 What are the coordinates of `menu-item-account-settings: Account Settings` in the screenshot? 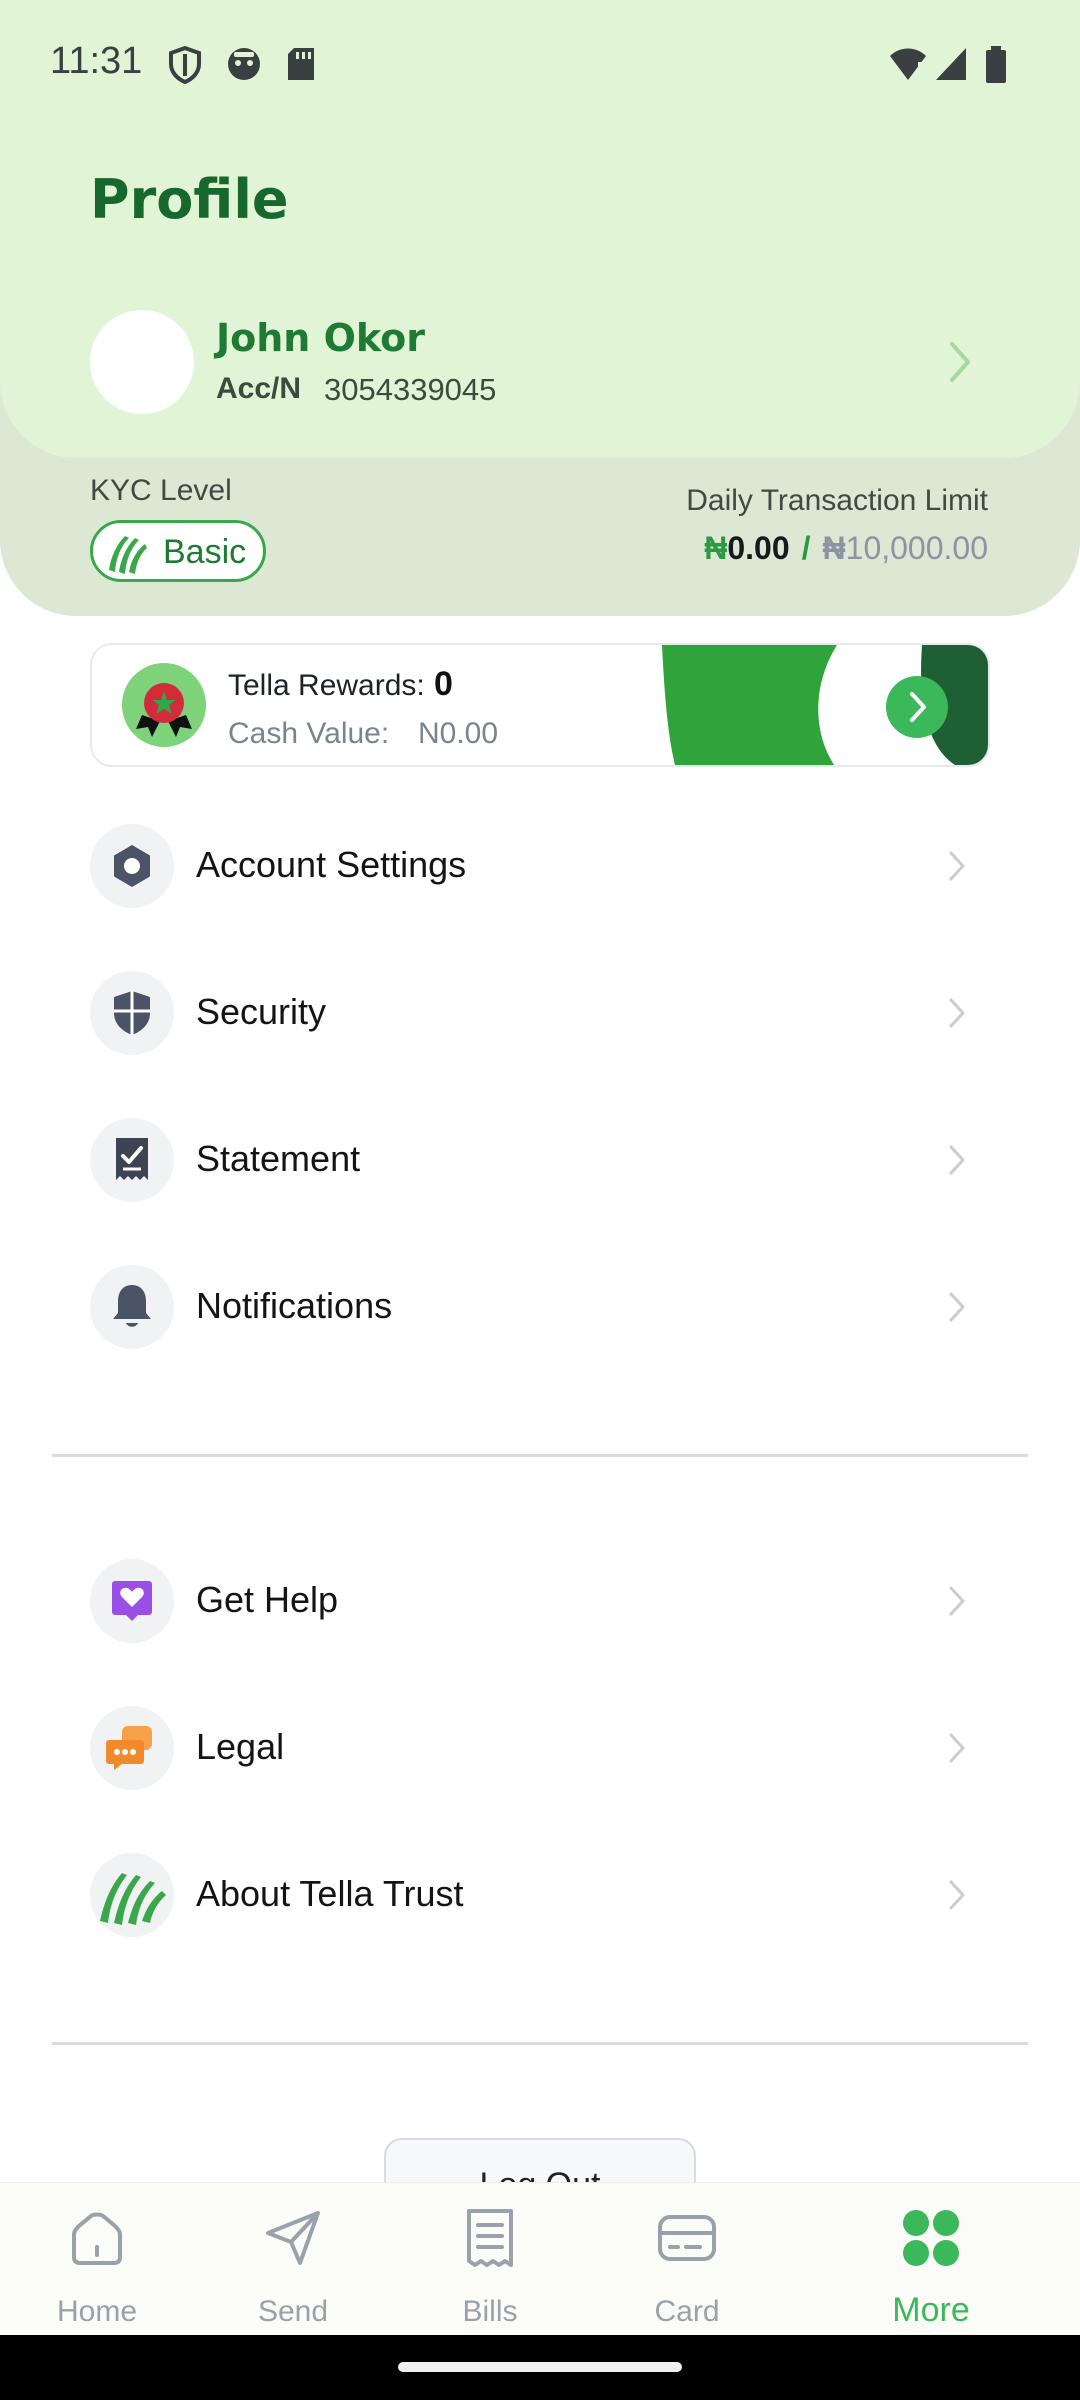 It's located at (540, 867).